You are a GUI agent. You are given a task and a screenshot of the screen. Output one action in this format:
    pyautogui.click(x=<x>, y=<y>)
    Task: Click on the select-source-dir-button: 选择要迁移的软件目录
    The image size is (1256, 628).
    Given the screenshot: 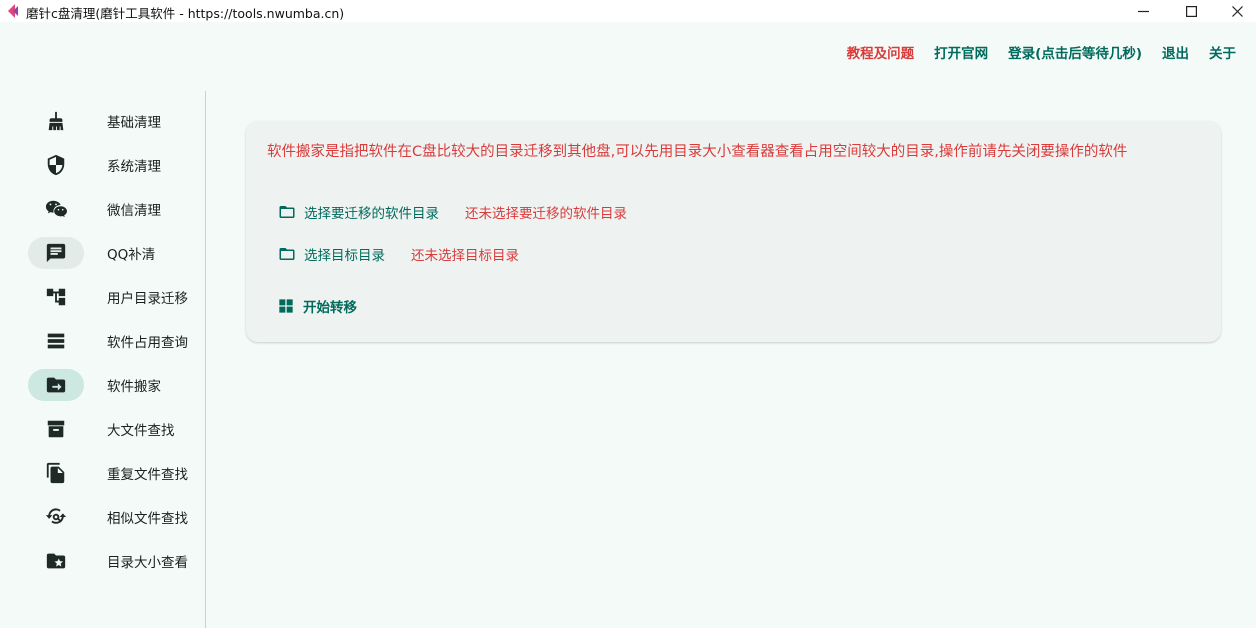 What is the action you would take?
    pyautogui.click(x=358, y=212)
    